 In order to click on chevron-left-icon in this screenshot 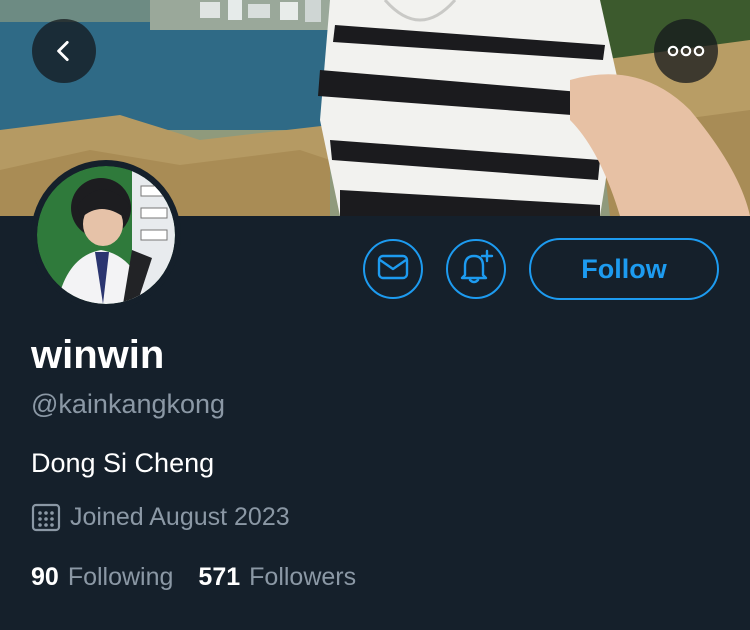, I will do `click(64, 51)`.